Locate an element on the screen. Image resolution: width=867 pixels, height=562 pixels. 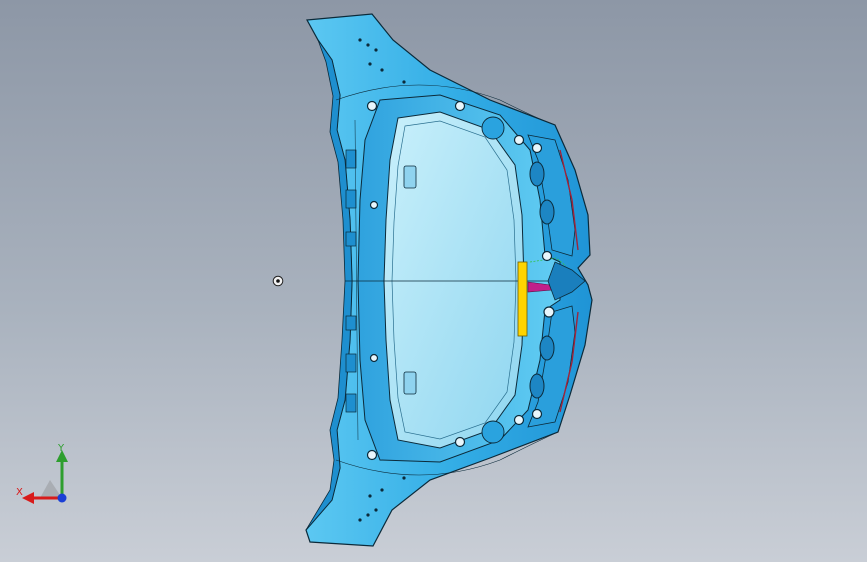
triad-x-arrow is located at coordinates (28, 498).